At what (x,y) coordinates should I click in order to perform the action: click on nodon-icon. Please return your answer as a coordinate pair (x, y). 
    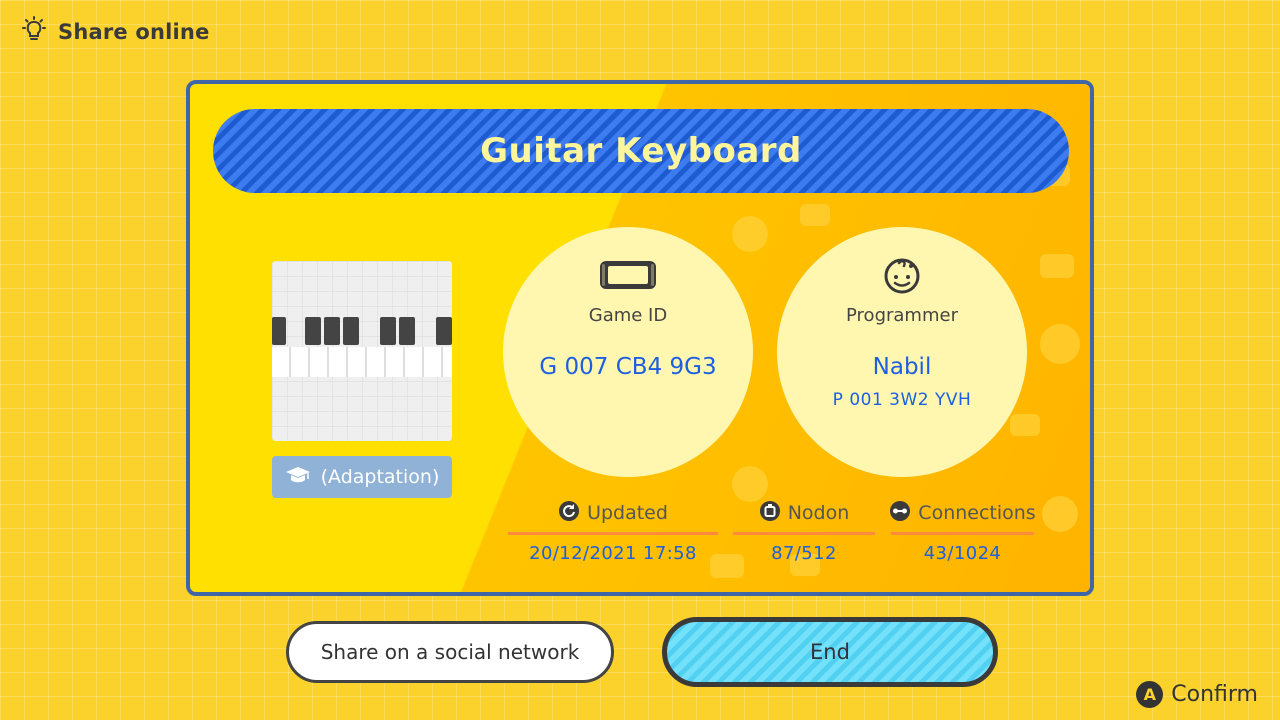
    Looking at the image, I should click on (770, 513).